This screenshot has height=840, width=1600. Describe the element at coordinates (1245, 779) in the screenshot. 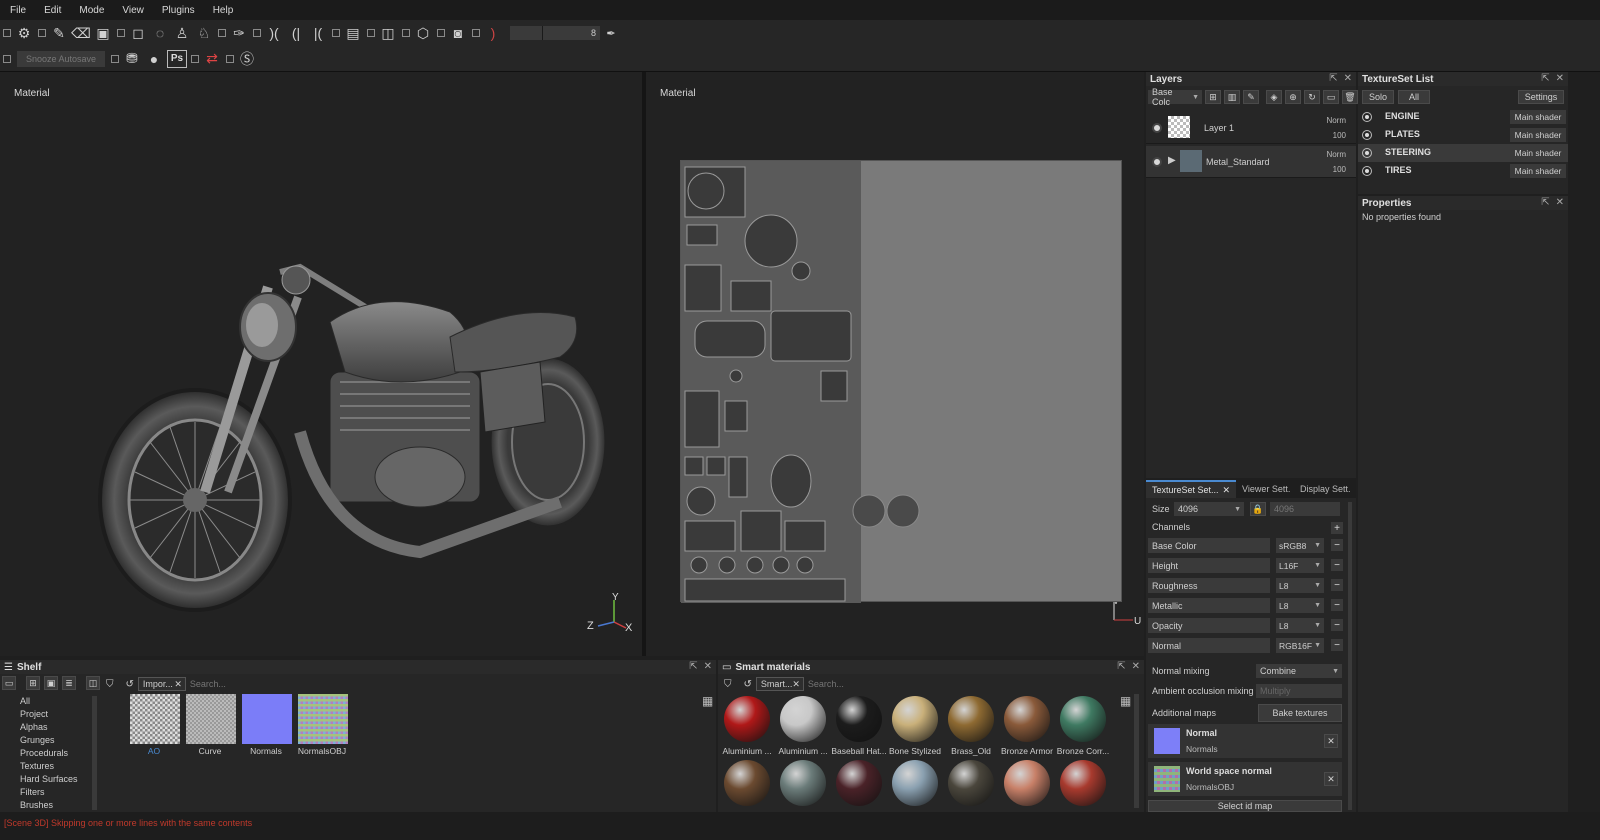

I see `world-normal-map-slot: World space normal NormalsOBJ ✕` at that location.